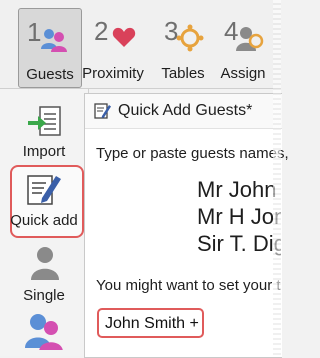 This screenshot has height=358, width=320. Describe the element at coordinates (54, 40) in the screenshot. I see `guests-icon` at that location.